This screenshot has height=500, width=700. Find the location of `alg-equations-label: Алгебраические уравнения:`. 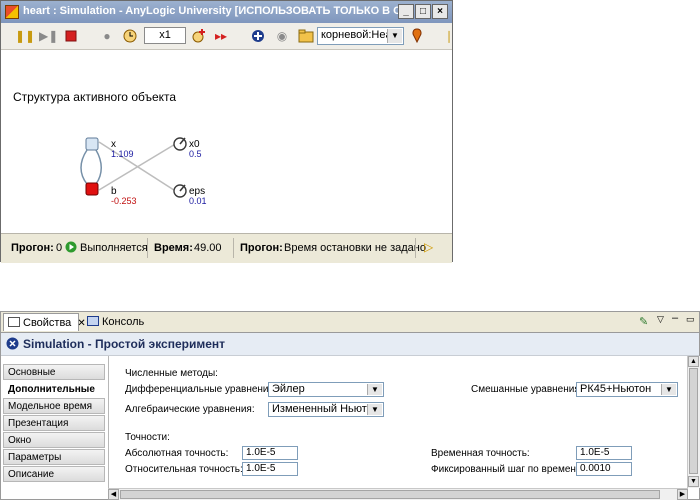

alg-equations-label: Алгебраические уравнения: is located at coordinates (190, 409).